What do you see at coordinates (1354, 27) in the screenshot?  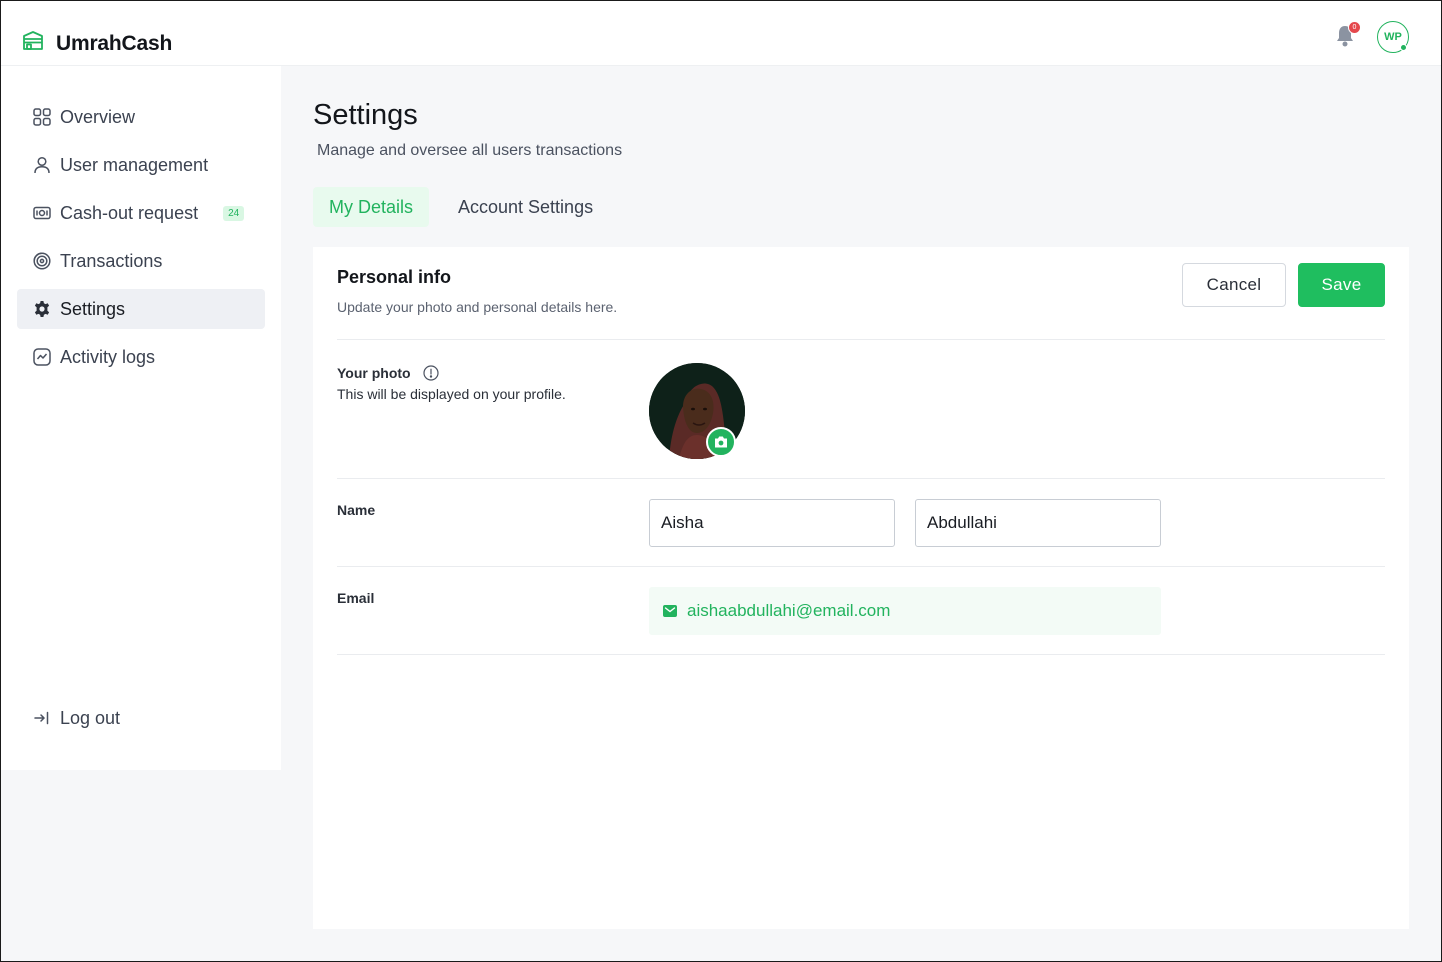 I see `notification-badge: 0` at bounding box center [1354, 27].